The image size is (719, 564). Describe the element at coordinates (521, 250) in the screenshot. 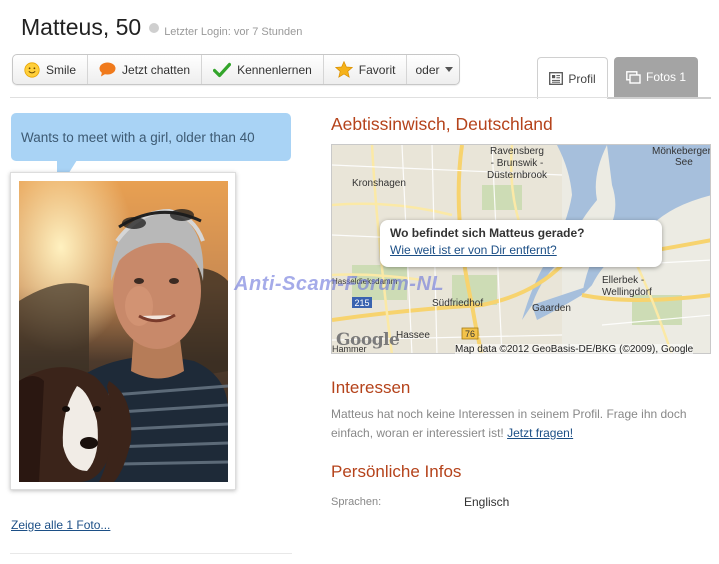

I see `map-distance-link: Wie weit ist er von Dir entfernt?` at that location.